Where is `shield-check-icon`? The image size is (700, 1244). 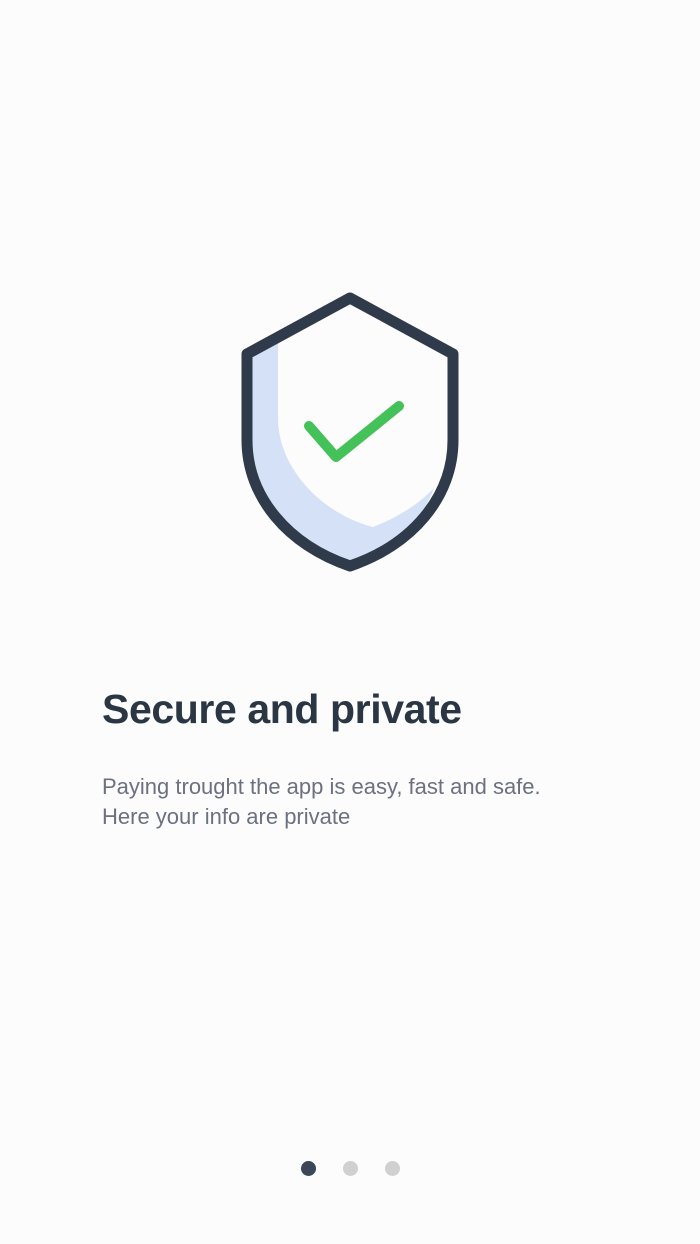
shield-check-icon is located at coordinates (350, 432).